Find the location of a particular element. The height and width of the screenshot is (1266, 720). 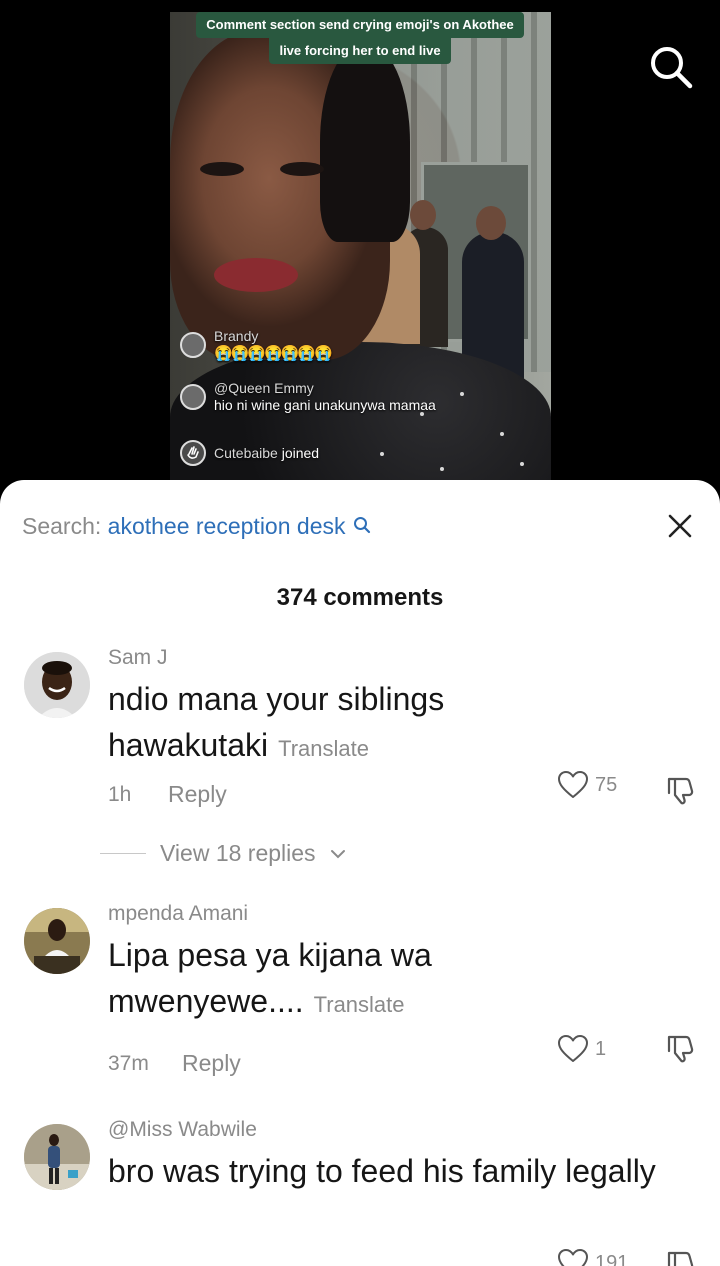

search-suggestion: Search: akothee reception desk is located at coordinates (196, 526).